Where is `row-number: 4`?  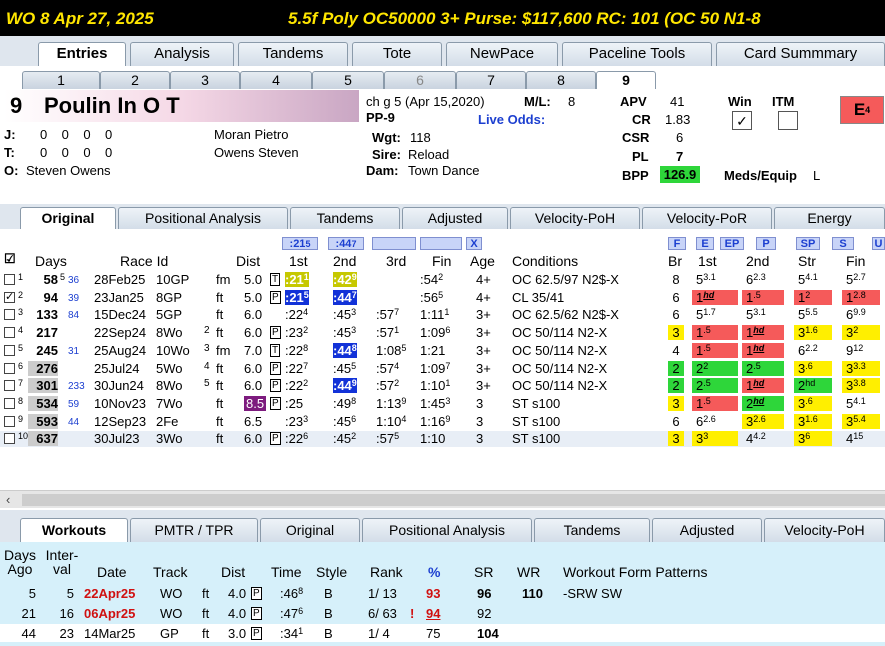 row-number: 4 is located at coordinates (21, 330).